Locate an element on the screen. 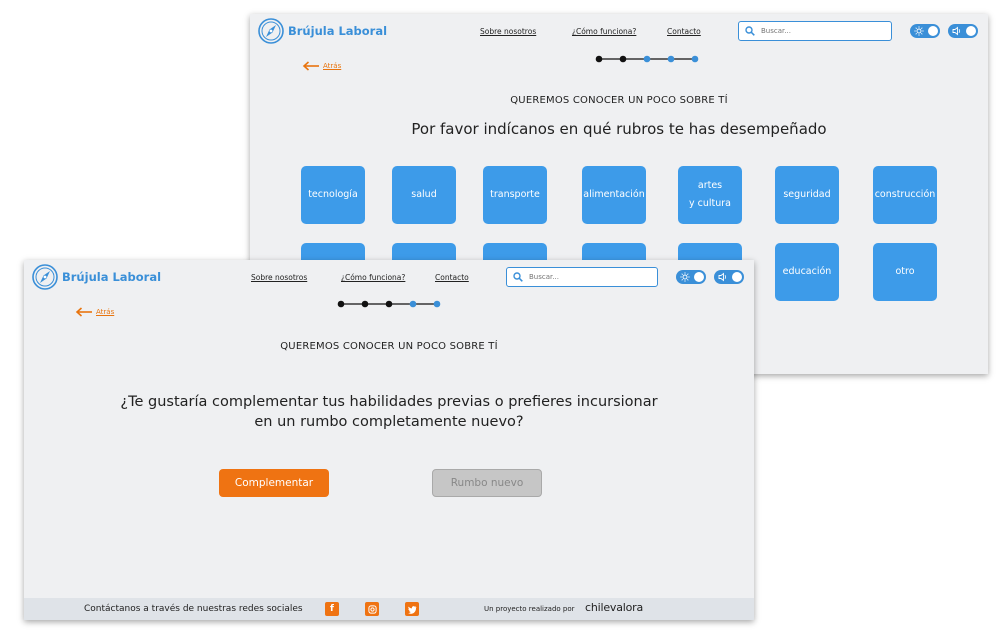 This screenshot has width=1000, height=640. question-line-2: en un rumbo completamente nuevo? is located at coordinates (389, 422).